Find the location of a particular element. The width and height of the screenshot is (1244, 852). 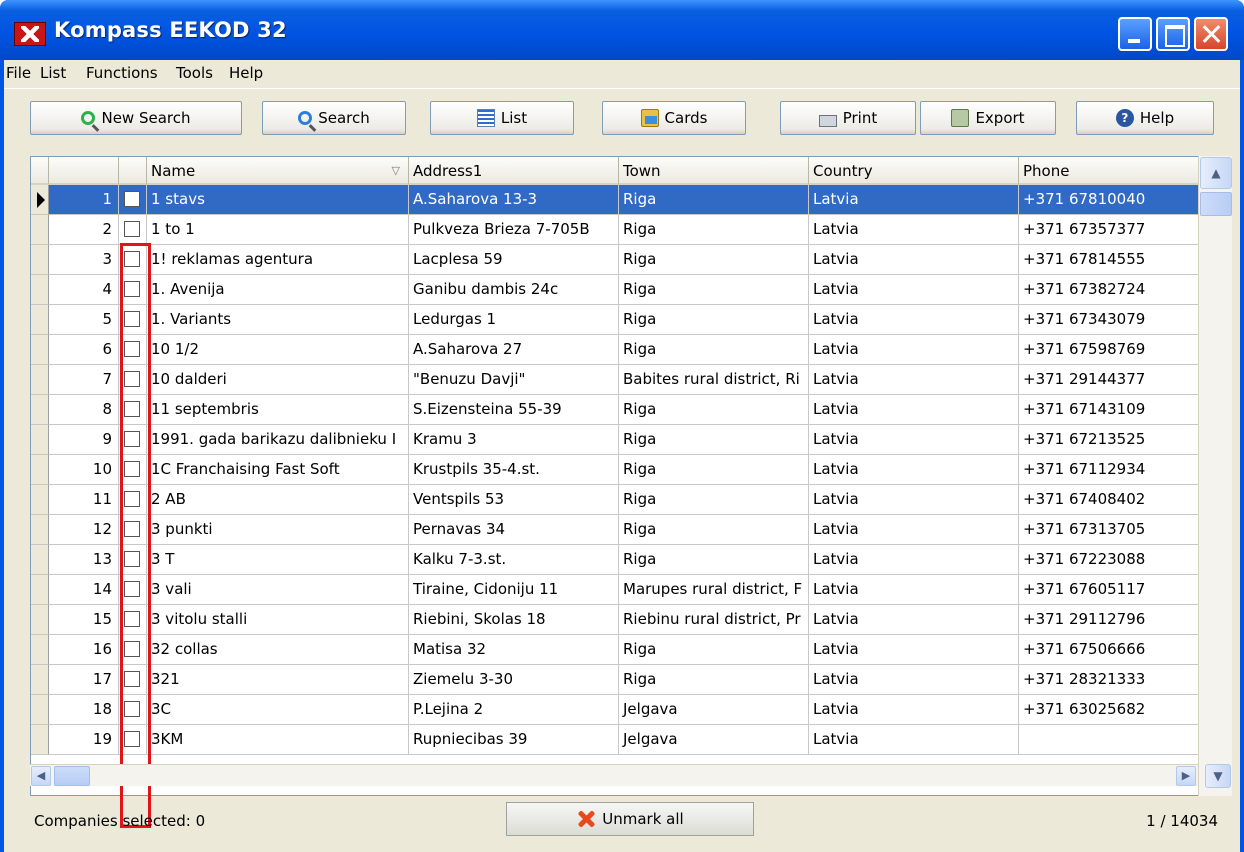

menu-help: Help is located at coordinates (246, 73).